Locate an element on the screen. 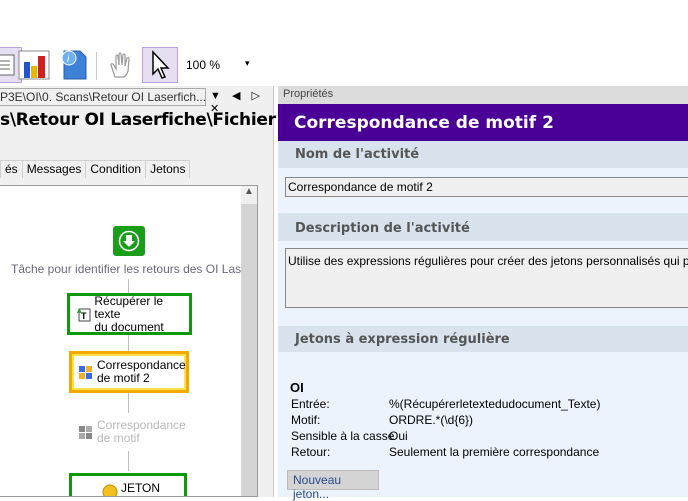 The height and width of the screenshot is (501, 688). select-tool-button is located at coordinates (160, 65).